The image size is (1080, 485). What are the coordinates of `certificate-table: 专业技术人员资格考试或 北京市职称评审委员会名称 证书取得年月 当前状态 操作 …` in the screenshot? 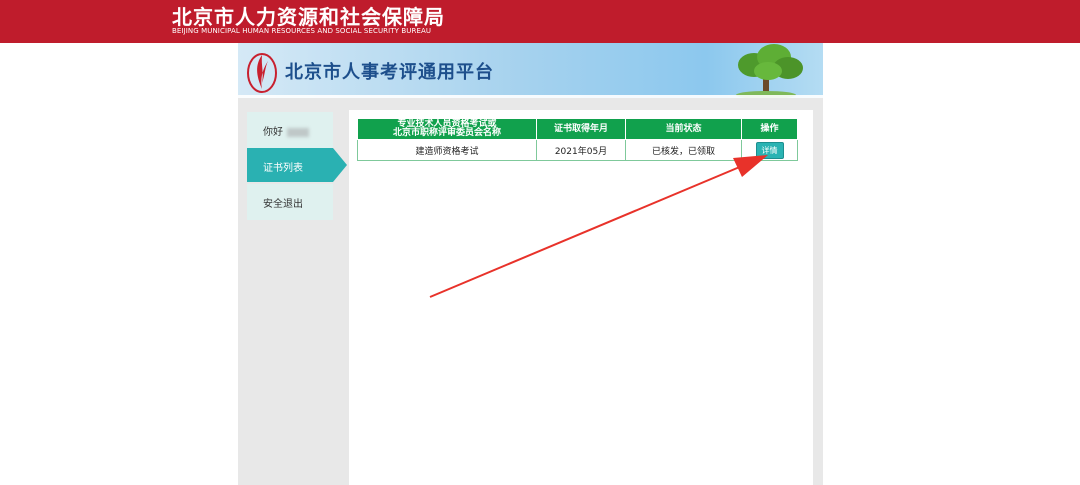 It's located at (577, 139).